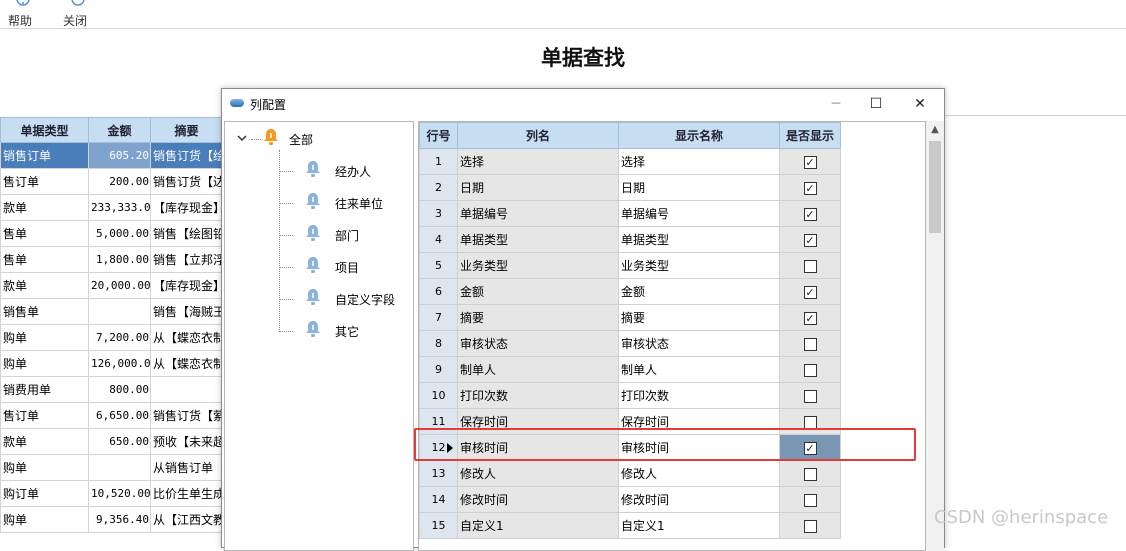 Image resolution: width=1126 pixels, height=551 pixels. Describe the element at coordinates (186, 130) in the screenshot. I see `column-header-summary: 摘要` at that location.